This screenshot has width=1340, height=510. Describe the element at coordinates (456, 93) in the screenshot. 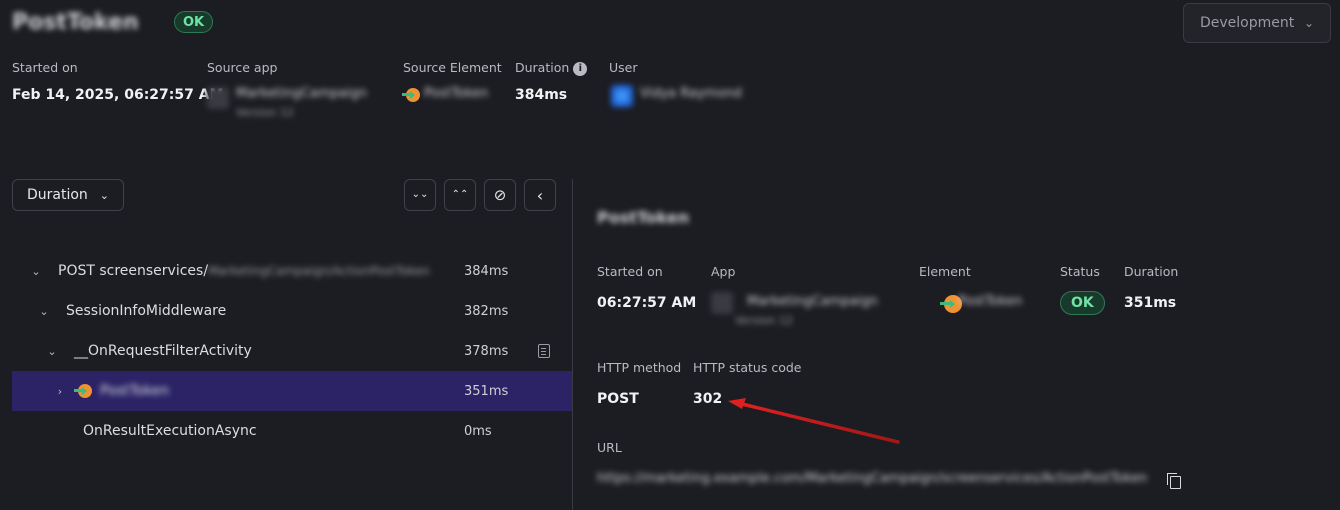

I see `source-element-value: PostToken` at that location.